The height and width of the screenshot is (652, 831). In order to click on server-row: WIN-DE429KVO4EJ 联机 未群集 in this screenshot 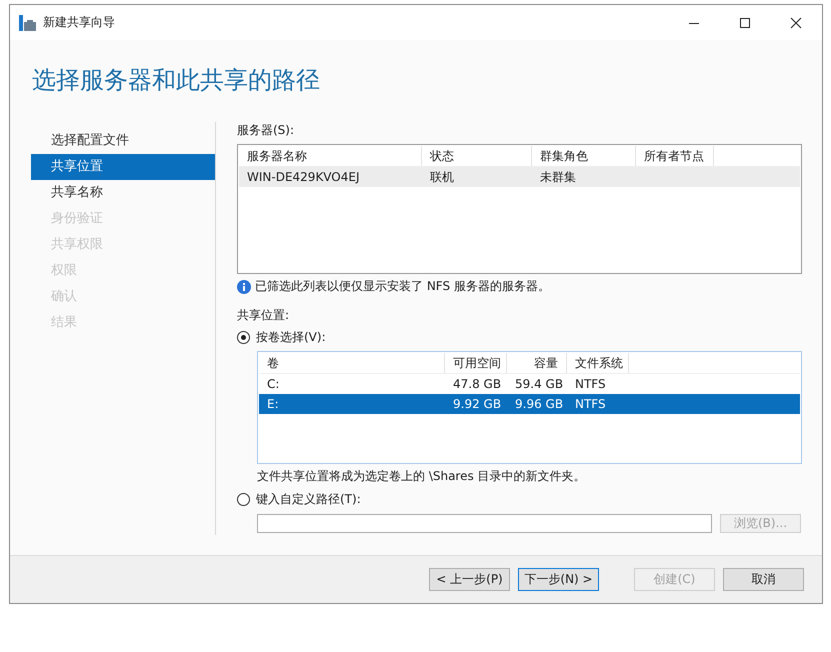, I will do `click(519, 177)`.